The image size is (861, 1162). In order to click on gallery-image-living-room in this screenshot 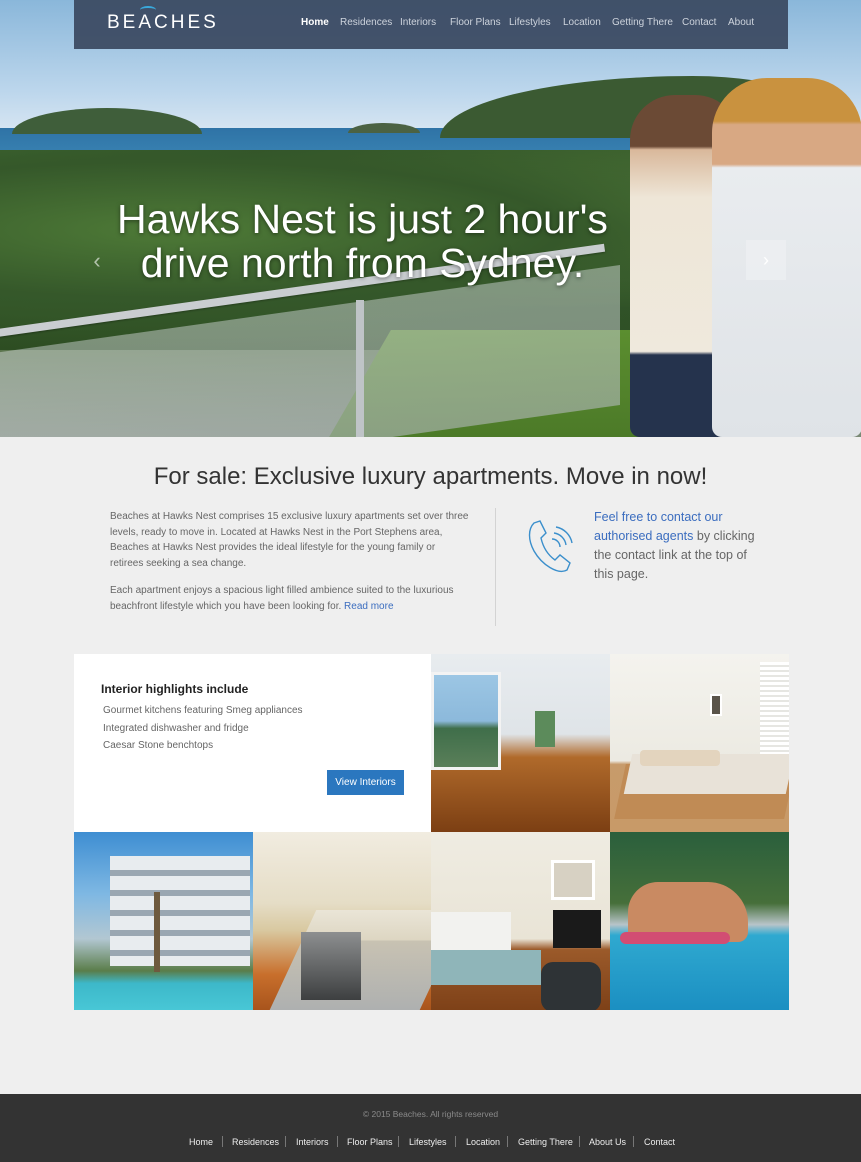, I will do `click(520, 743)`.